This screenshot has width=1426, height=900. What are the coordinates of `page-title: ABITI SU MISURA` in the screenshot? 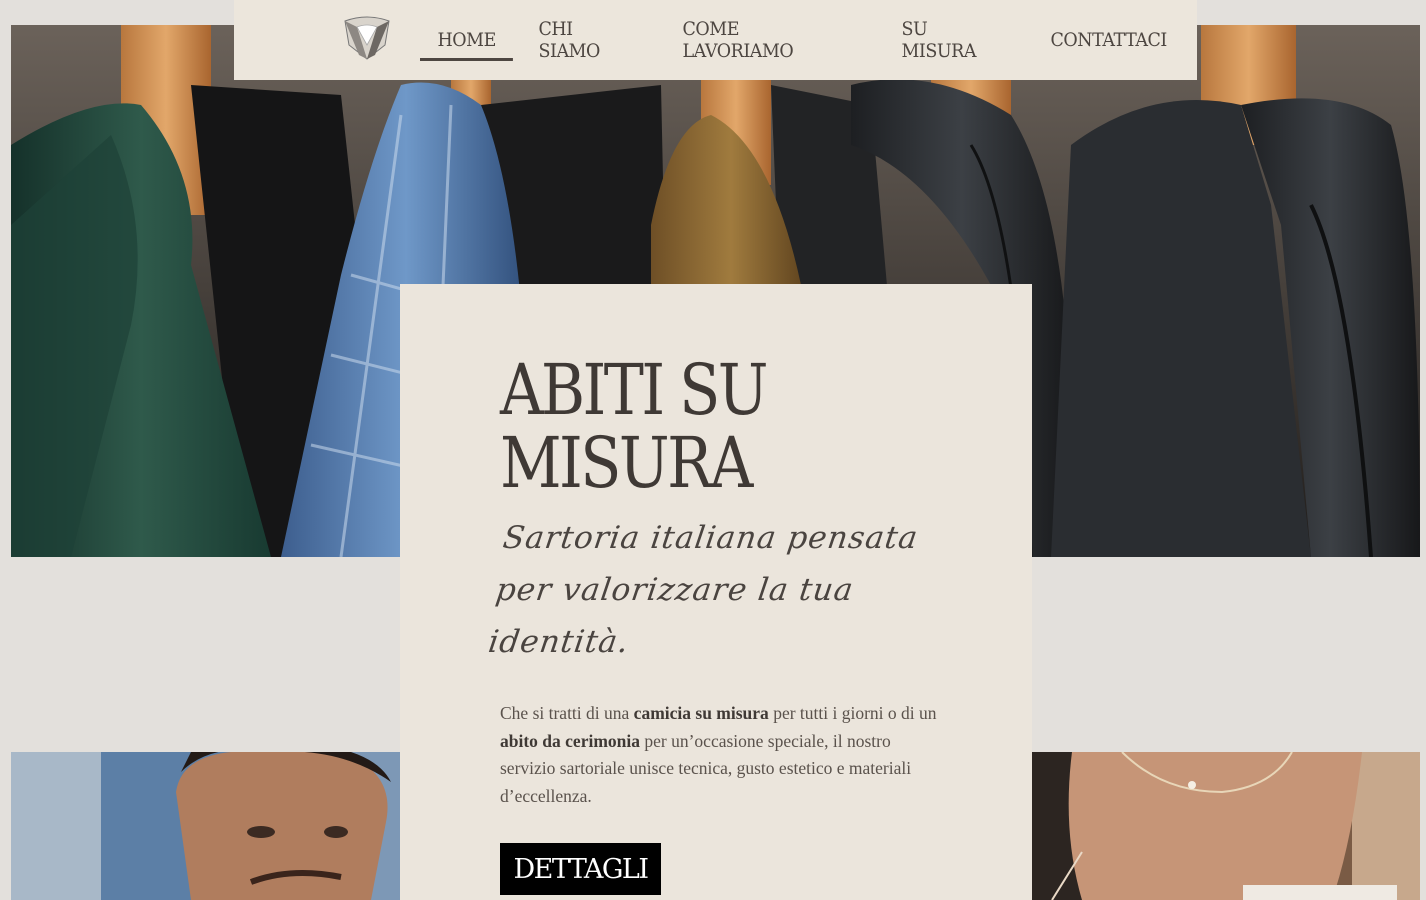 It's located at (680, 427).